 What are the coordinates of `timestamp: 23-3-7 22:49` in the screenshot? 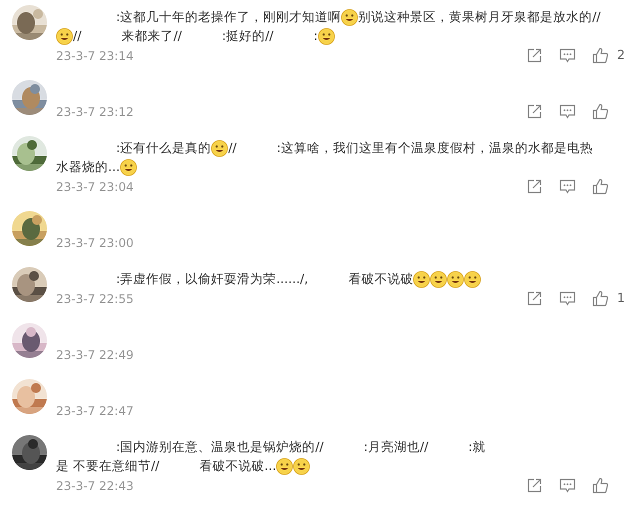 It's located at (95, 355).